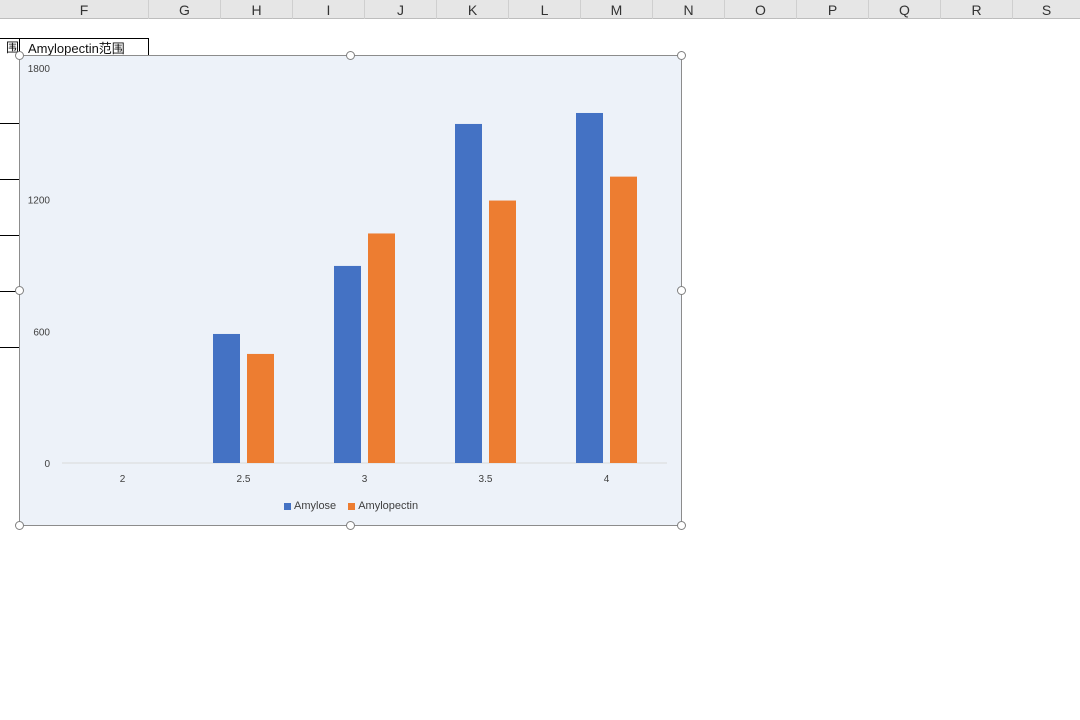 The height and width of the screenshot is (720, 1080). I want to click on resize-handle-bottom-right, so click(681, 525).